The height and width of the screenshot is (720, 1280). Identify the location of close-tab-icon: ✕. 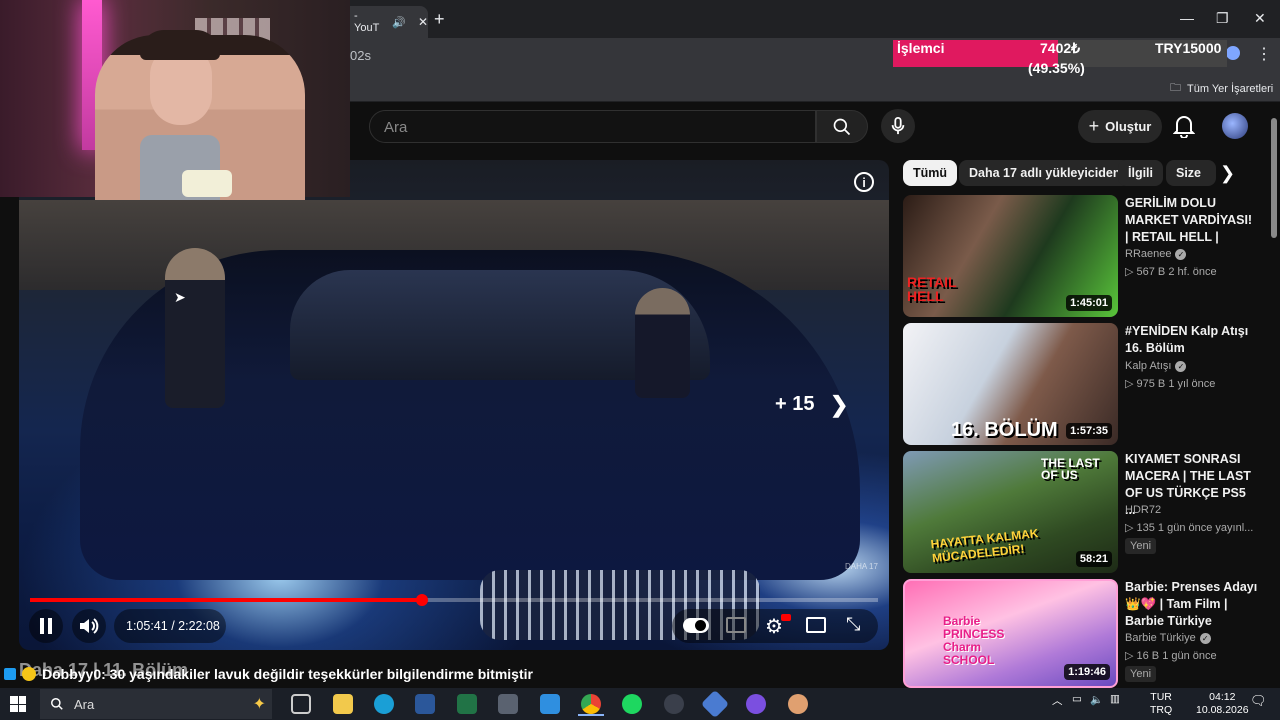
(423, 22).